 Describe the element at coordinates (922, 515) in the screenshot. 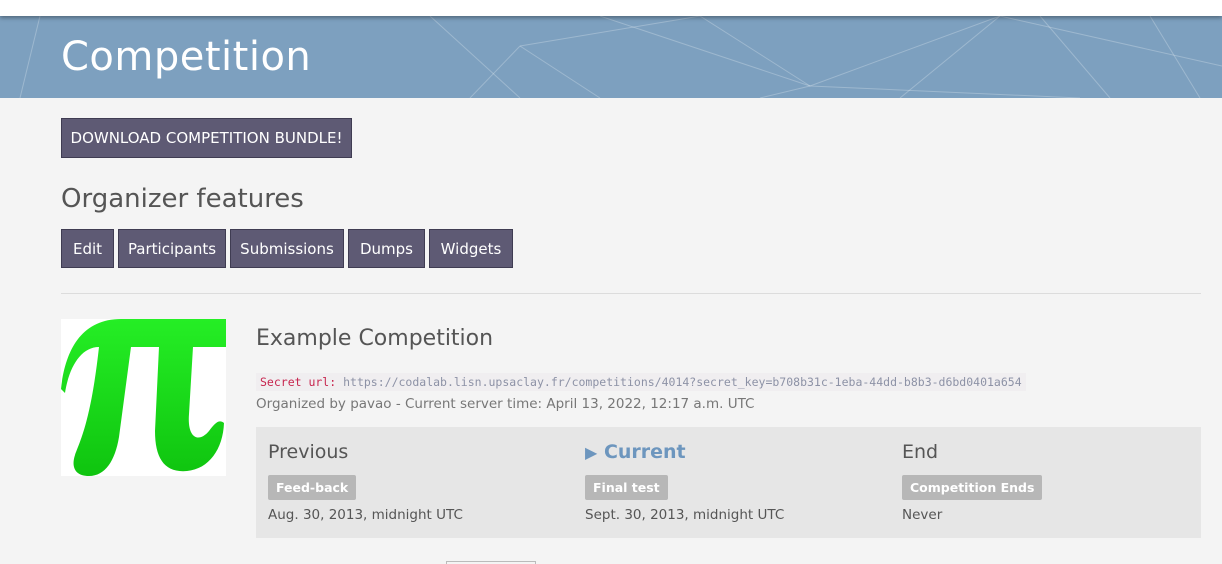

I see `phase-date: Never` at that location.